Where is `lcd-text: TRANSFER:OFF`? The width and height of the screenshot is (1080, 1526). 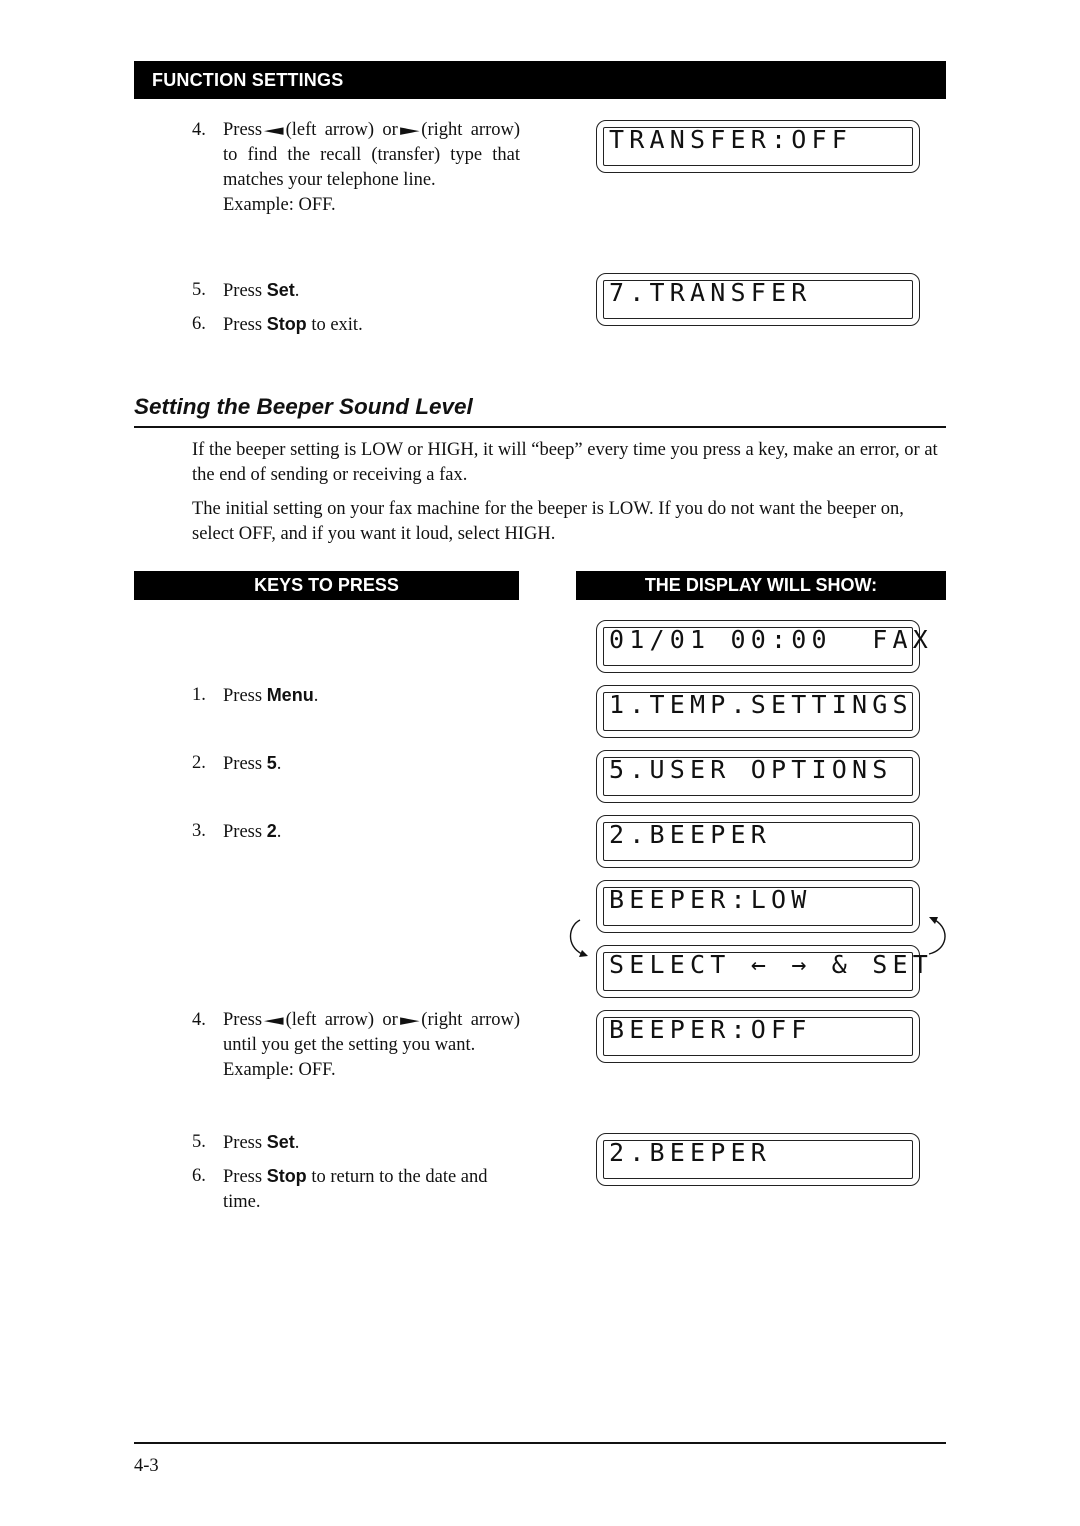 lcd-text: TRANSFER:OFF is located at coordinates (731, 139).